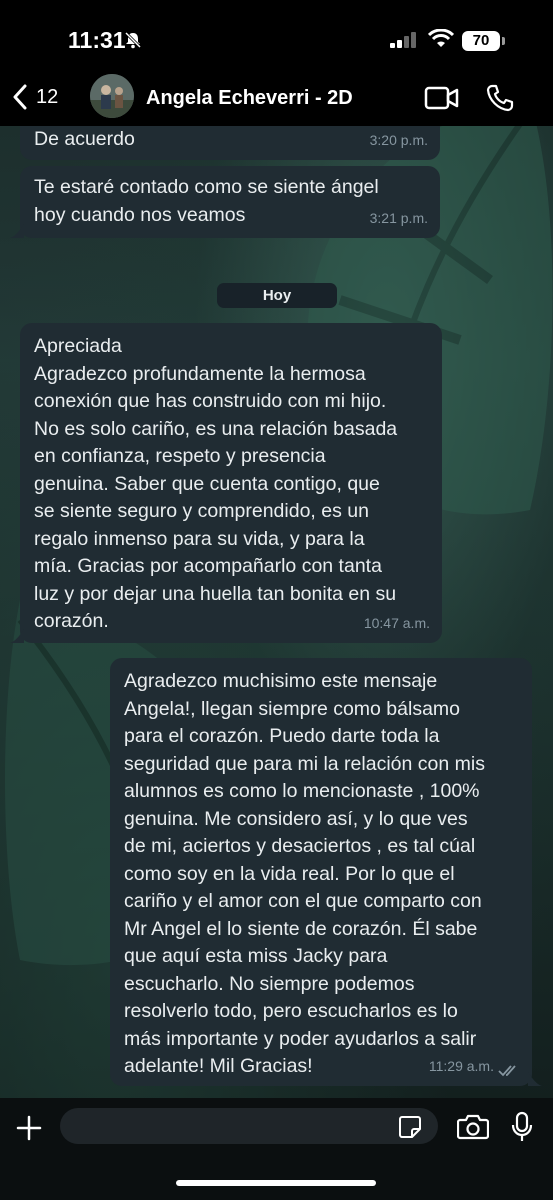 This screenshot has width=553, height=1200. What do you see at coordinates (461, 1065) in the screenshot?
I see `message-time: 11:29 a.m.` at bounding box center [461, 1065].